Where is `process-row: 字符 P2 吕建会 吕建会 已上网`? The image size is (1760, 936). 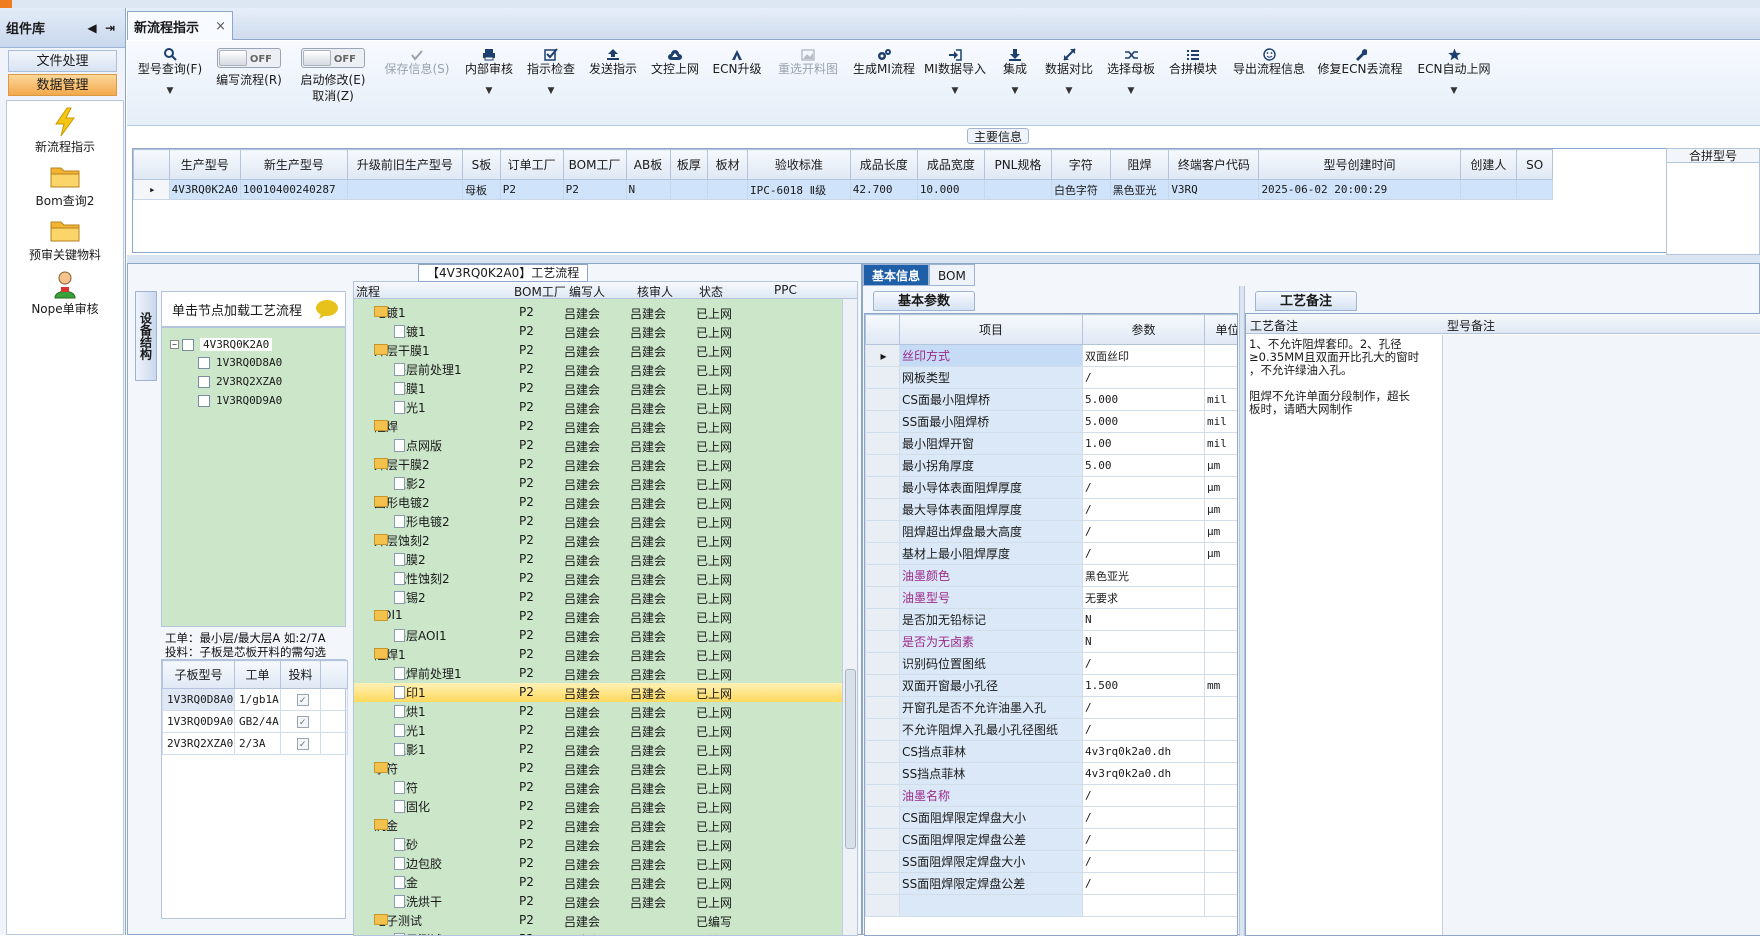
process-row: 字符 P2 吕建会 吕建会 已上网 is located at coordinates (599, 787).